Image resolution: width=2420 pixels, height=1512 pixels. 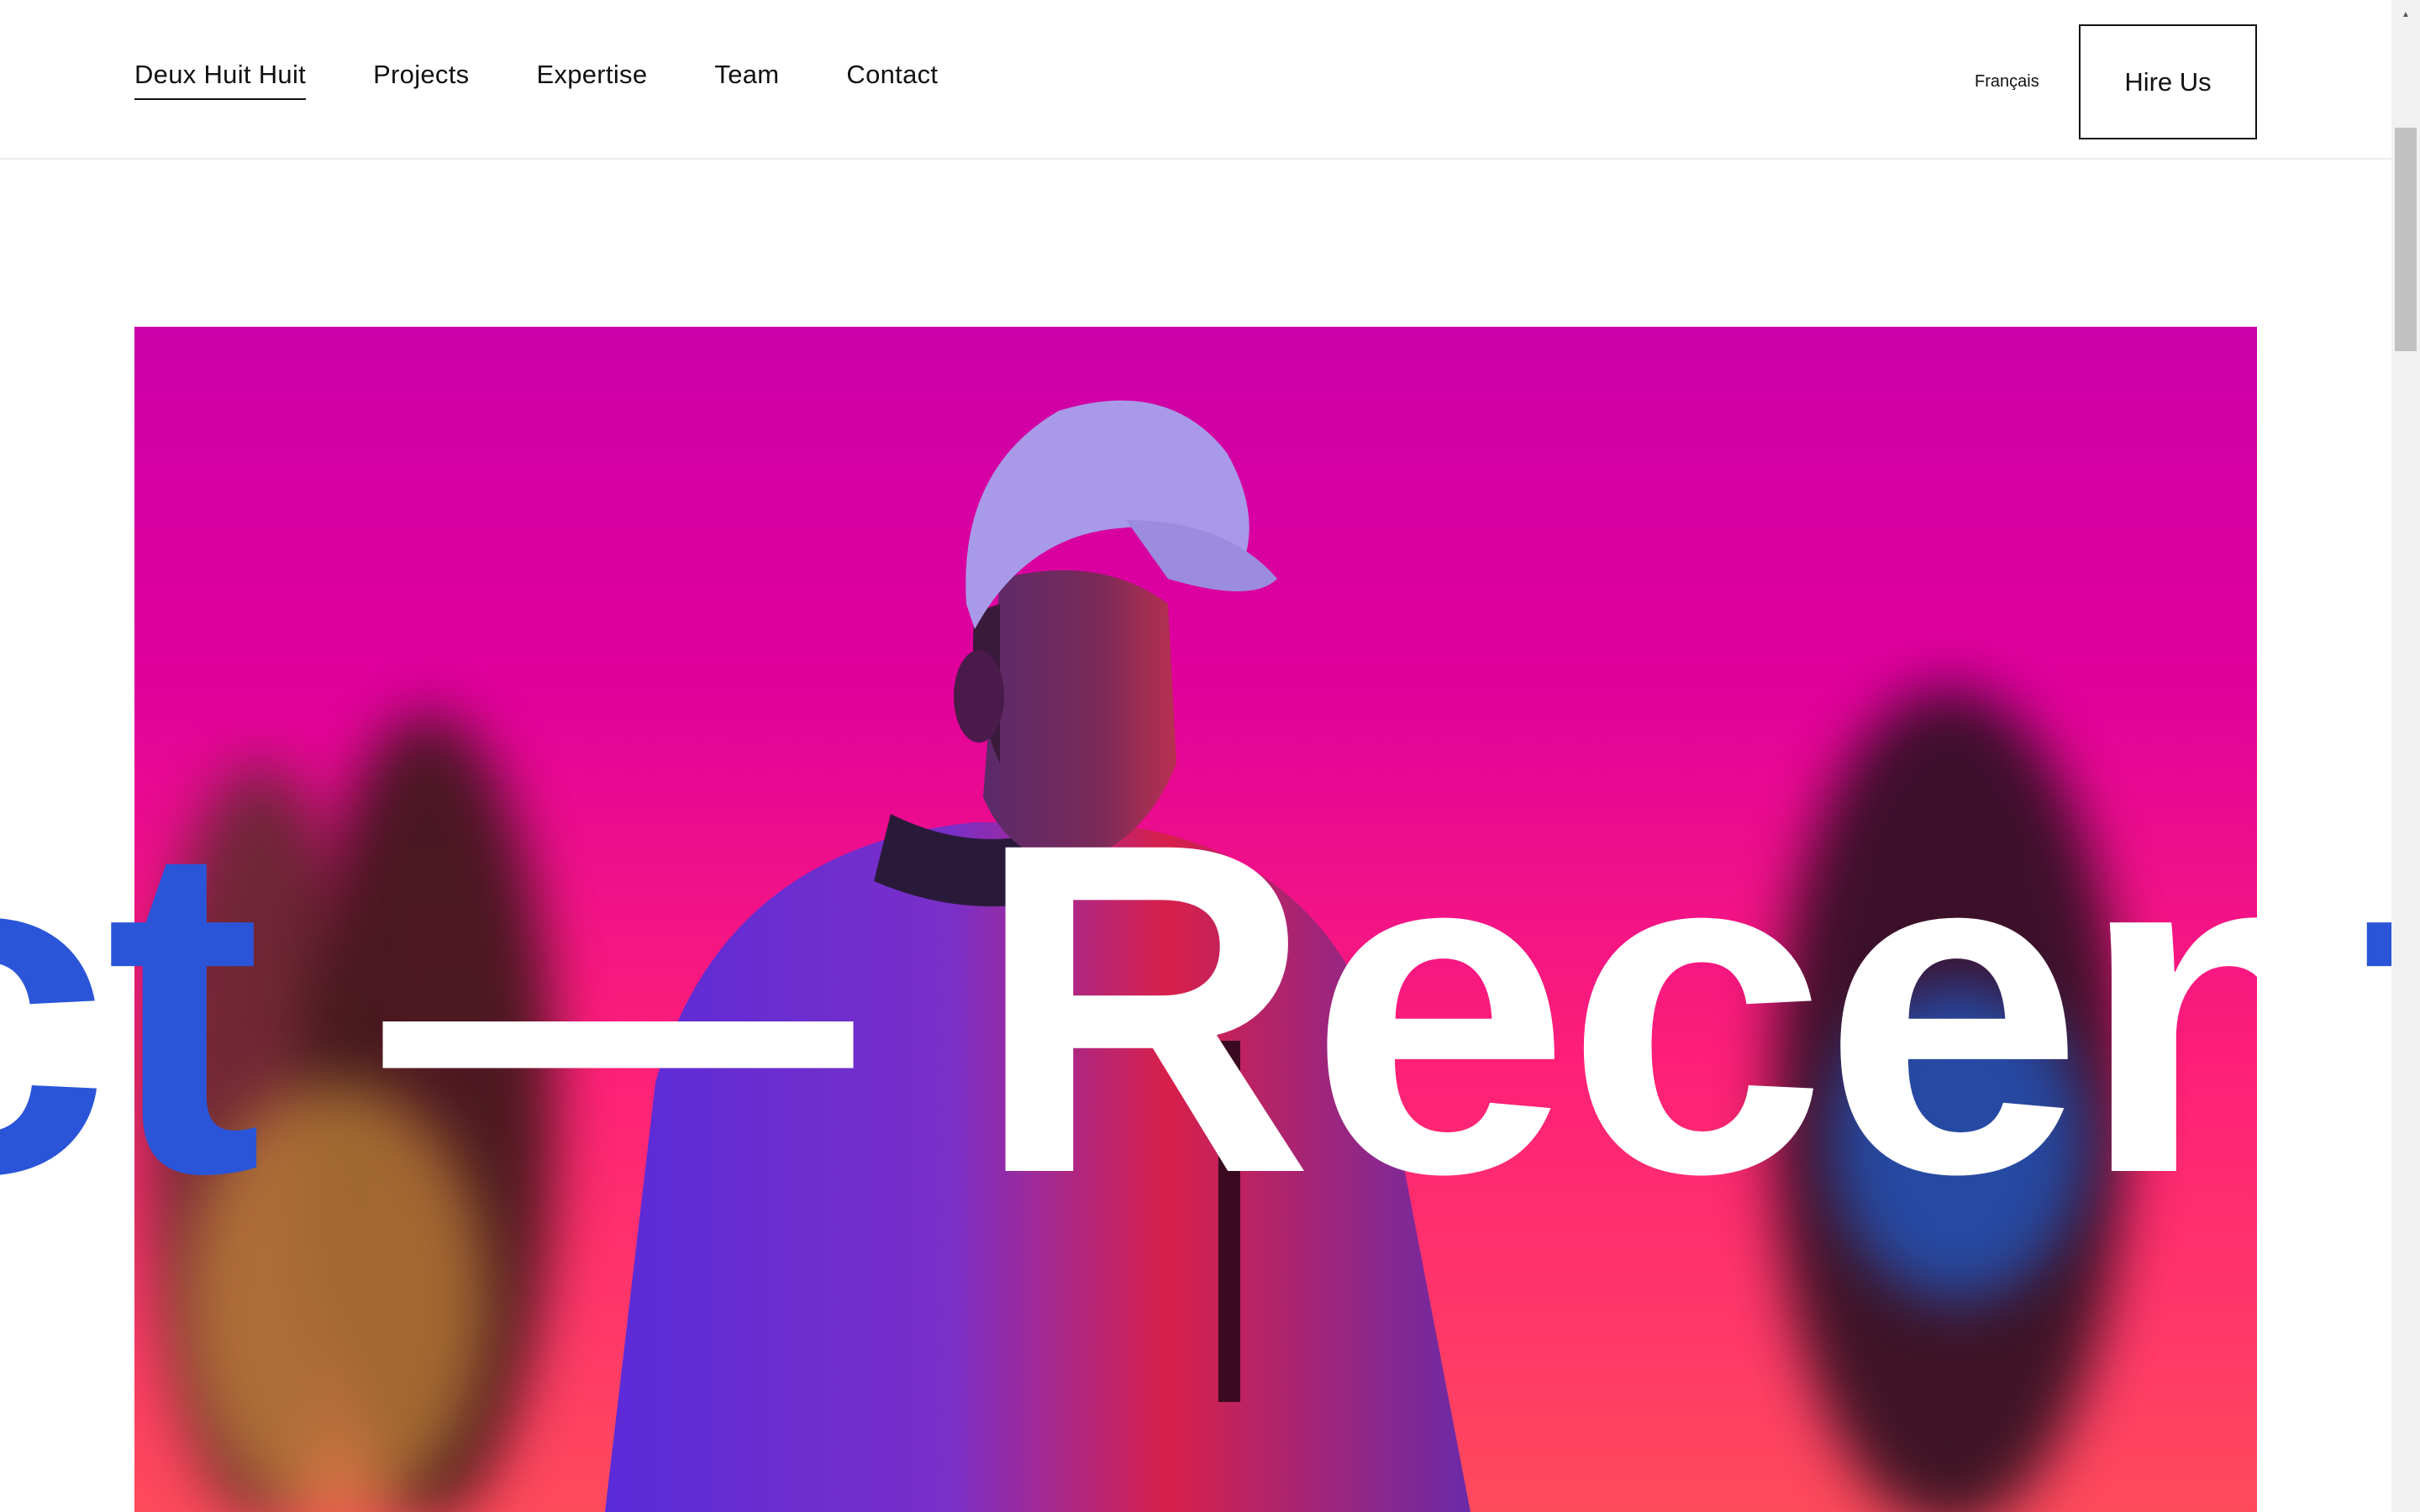 What do you see at coordinates (591, 80) in the screenshot?
I see `nav-item-expertise: Expertise` at bounding box center [591, 80].